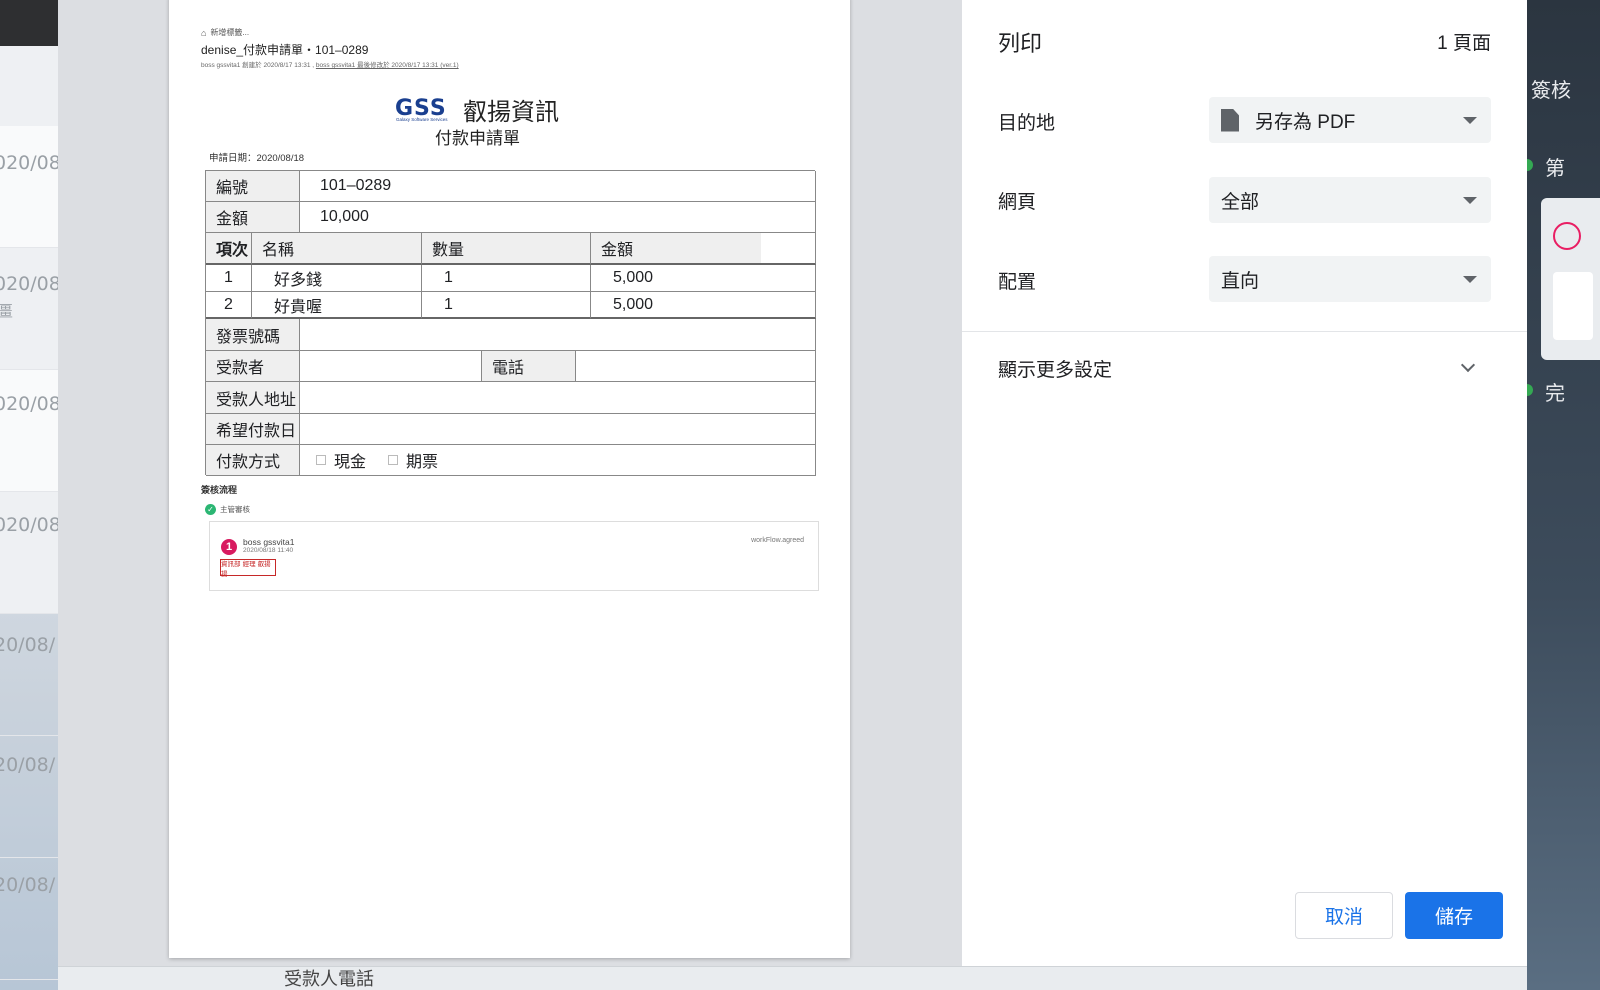 This screenshot has height=990, width=1600. What do you see at coordinates (792, 978) in the screenshot?
I see `background-bottom-row: 受款人電話` at bounding box center [792, 978].